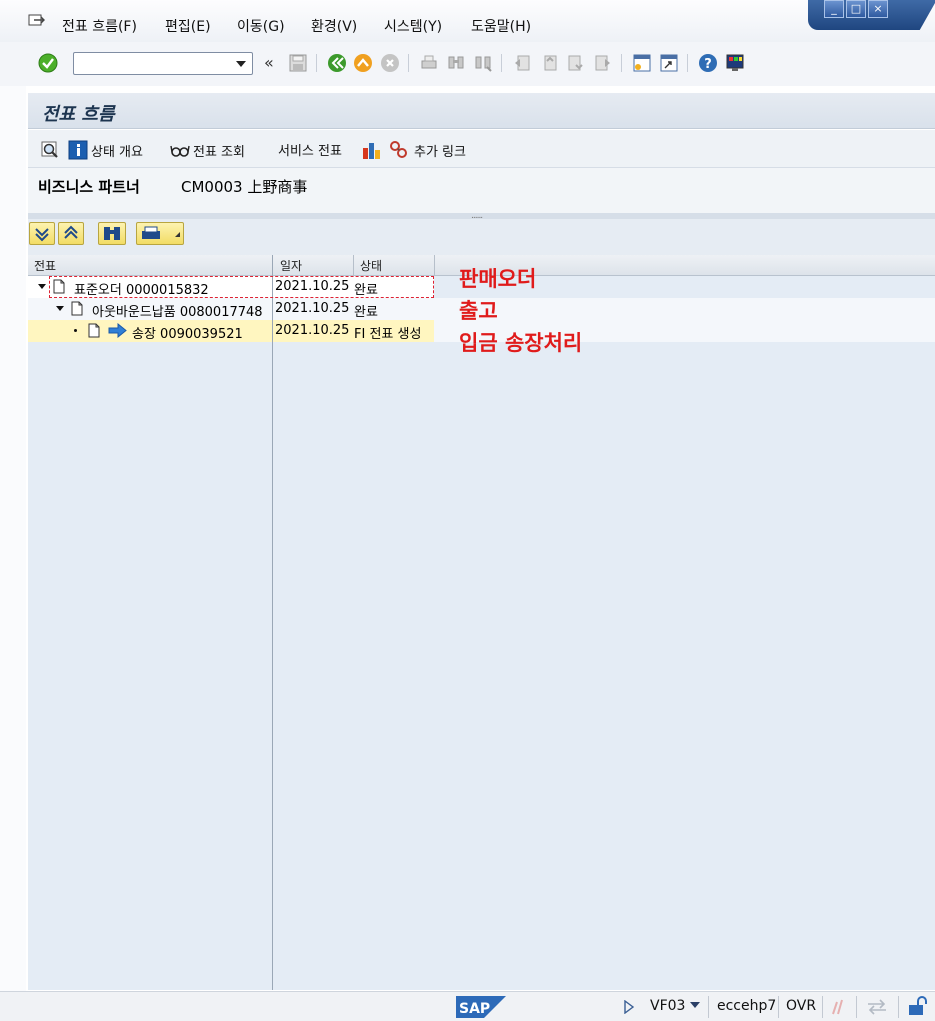  I want to click on printer-icon, so click(151, 232).